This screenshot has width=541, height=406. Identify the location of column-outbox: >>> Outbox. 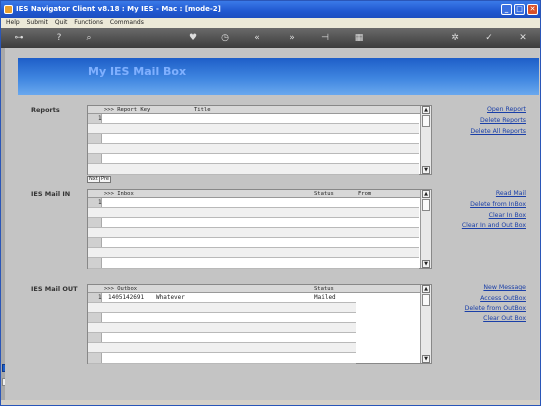
(121, 289).